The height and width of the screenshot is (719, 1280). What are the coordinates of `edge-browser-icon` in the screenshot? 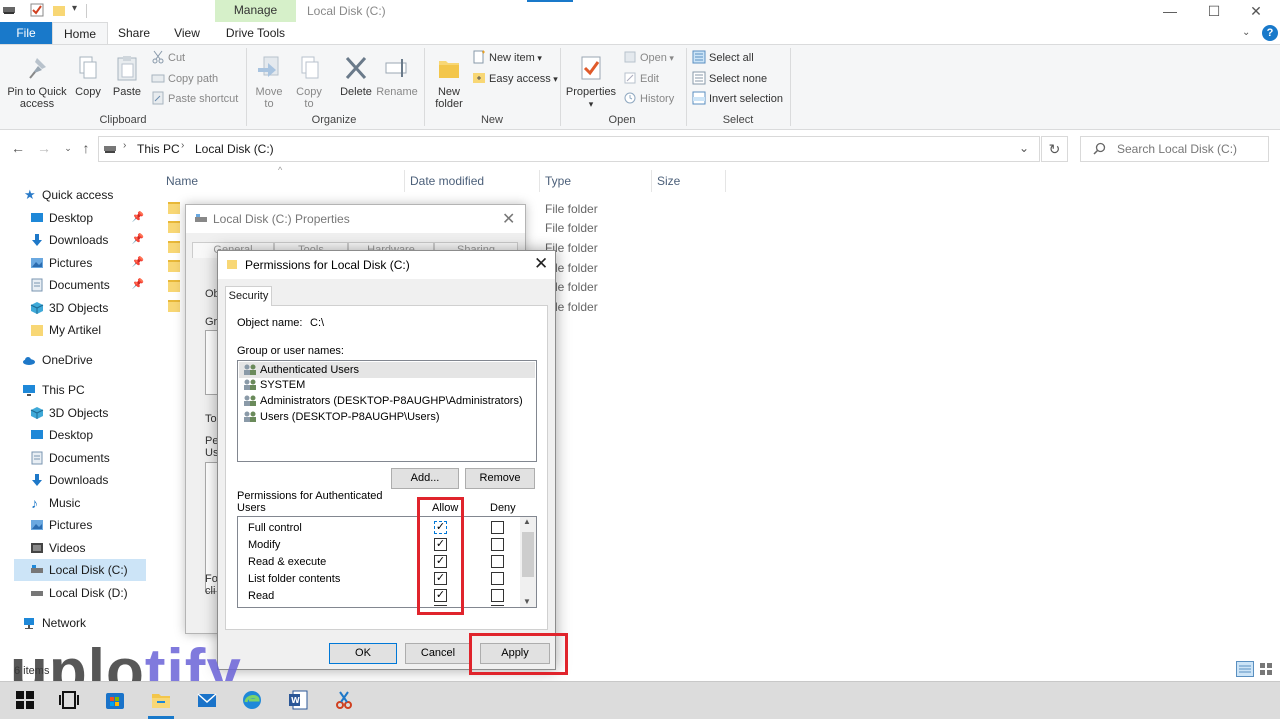 It's located at (252, 700).